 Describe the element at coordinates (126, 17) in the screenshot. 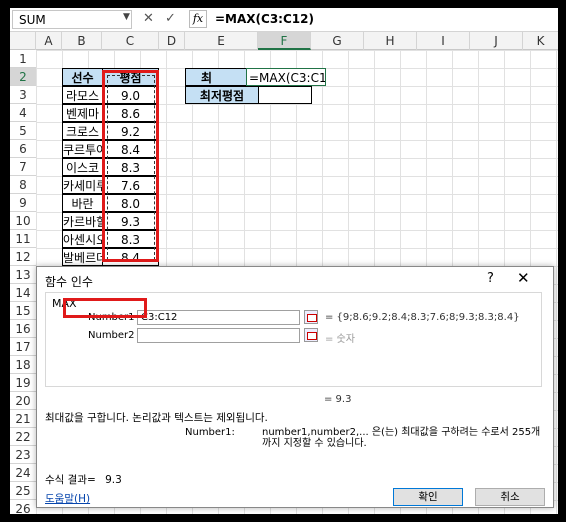

I see `chevron-down-icon: ▼` at that location.